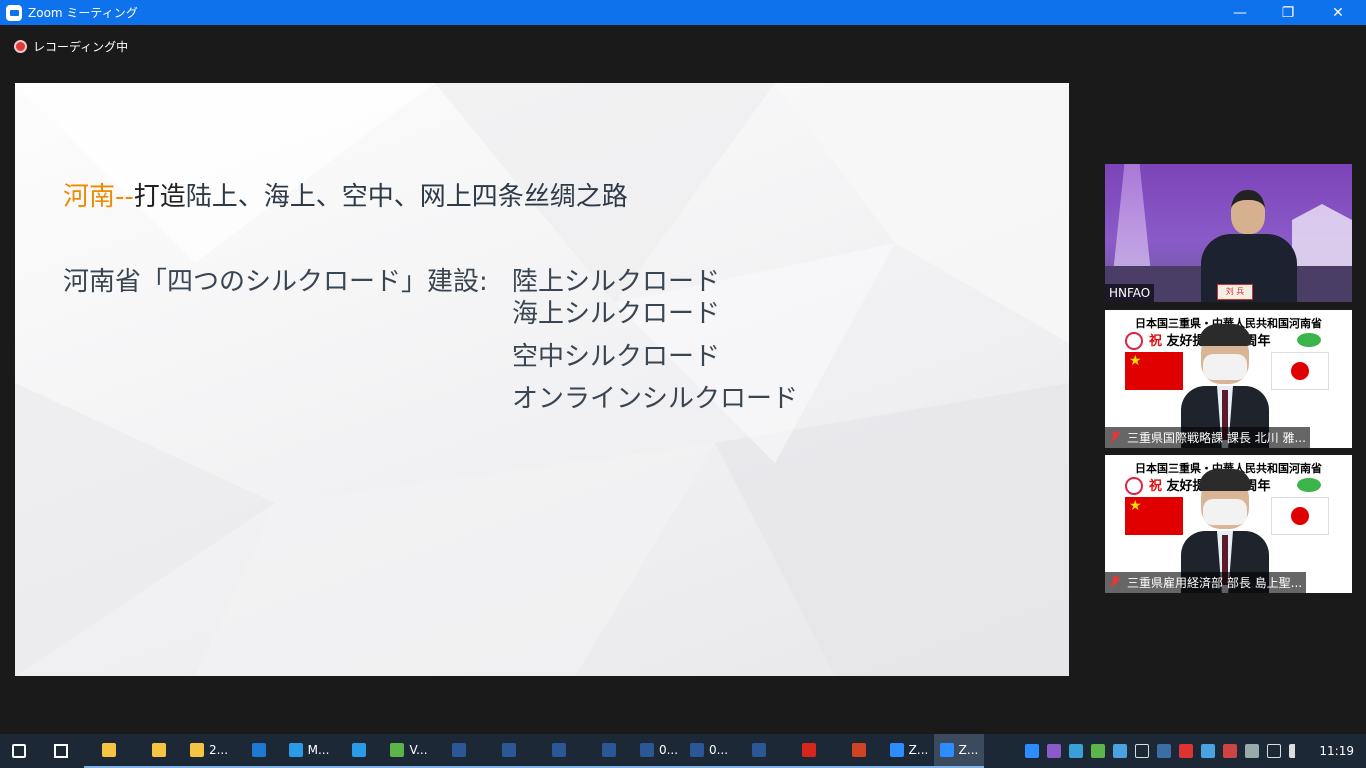 The image size is (1366, 768). I want to click on taskbar-start, so click(19, 751).